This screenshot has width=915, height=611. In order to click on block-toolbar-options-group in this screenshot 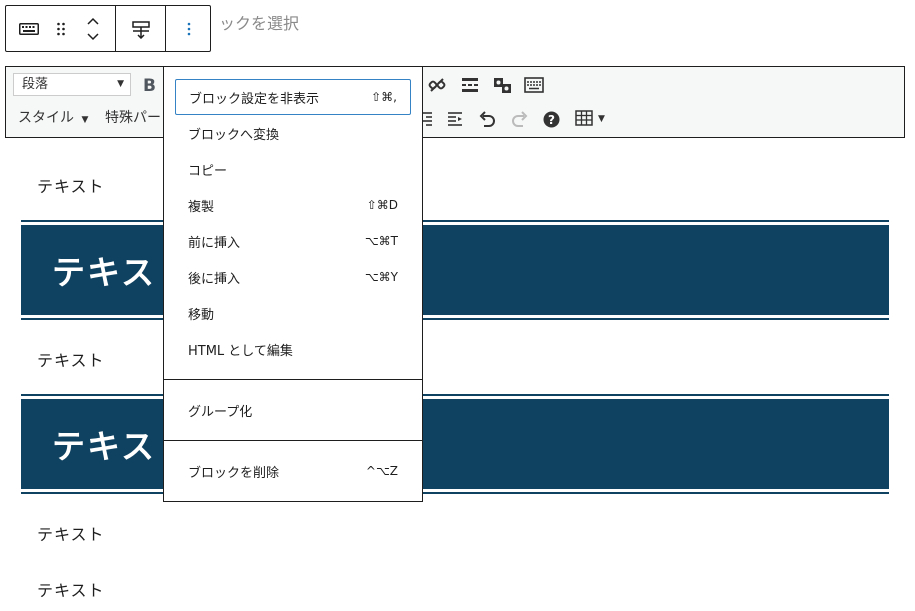, I will do `click(189, 28)`.